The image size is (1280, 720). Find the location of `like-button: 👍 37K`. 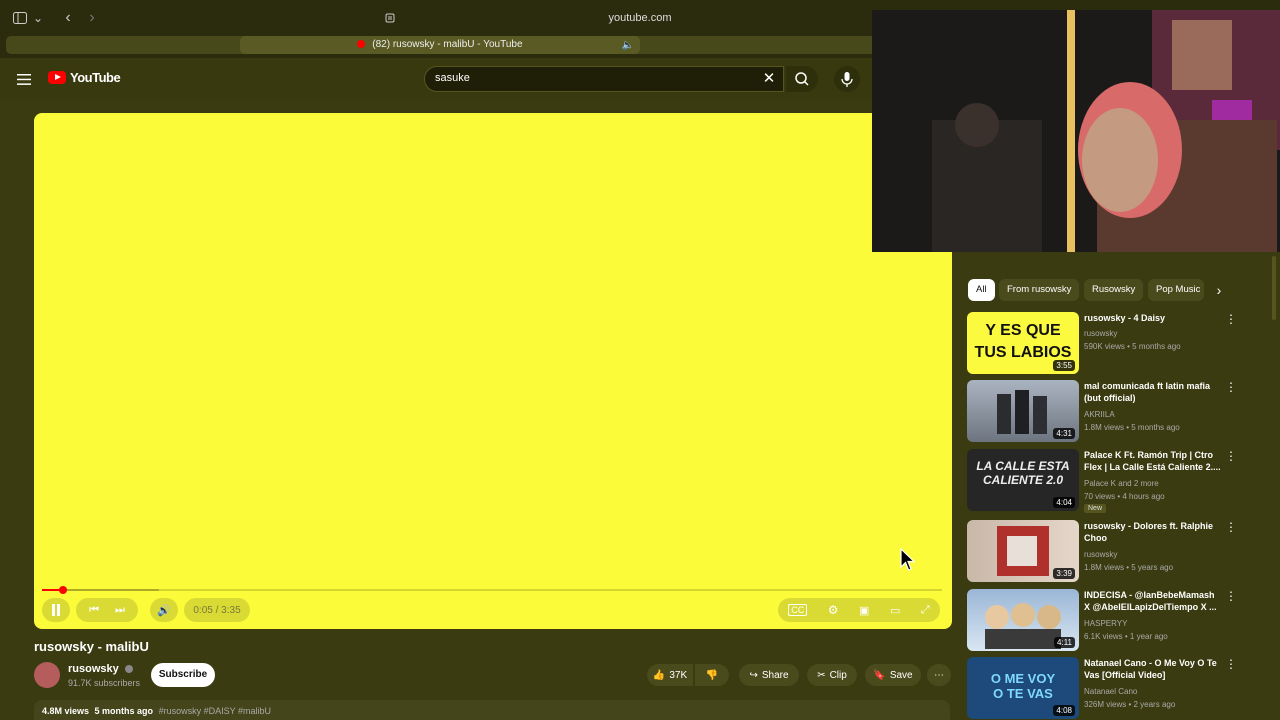

like-button: 👍 37K is located at coordinates (670, 675).